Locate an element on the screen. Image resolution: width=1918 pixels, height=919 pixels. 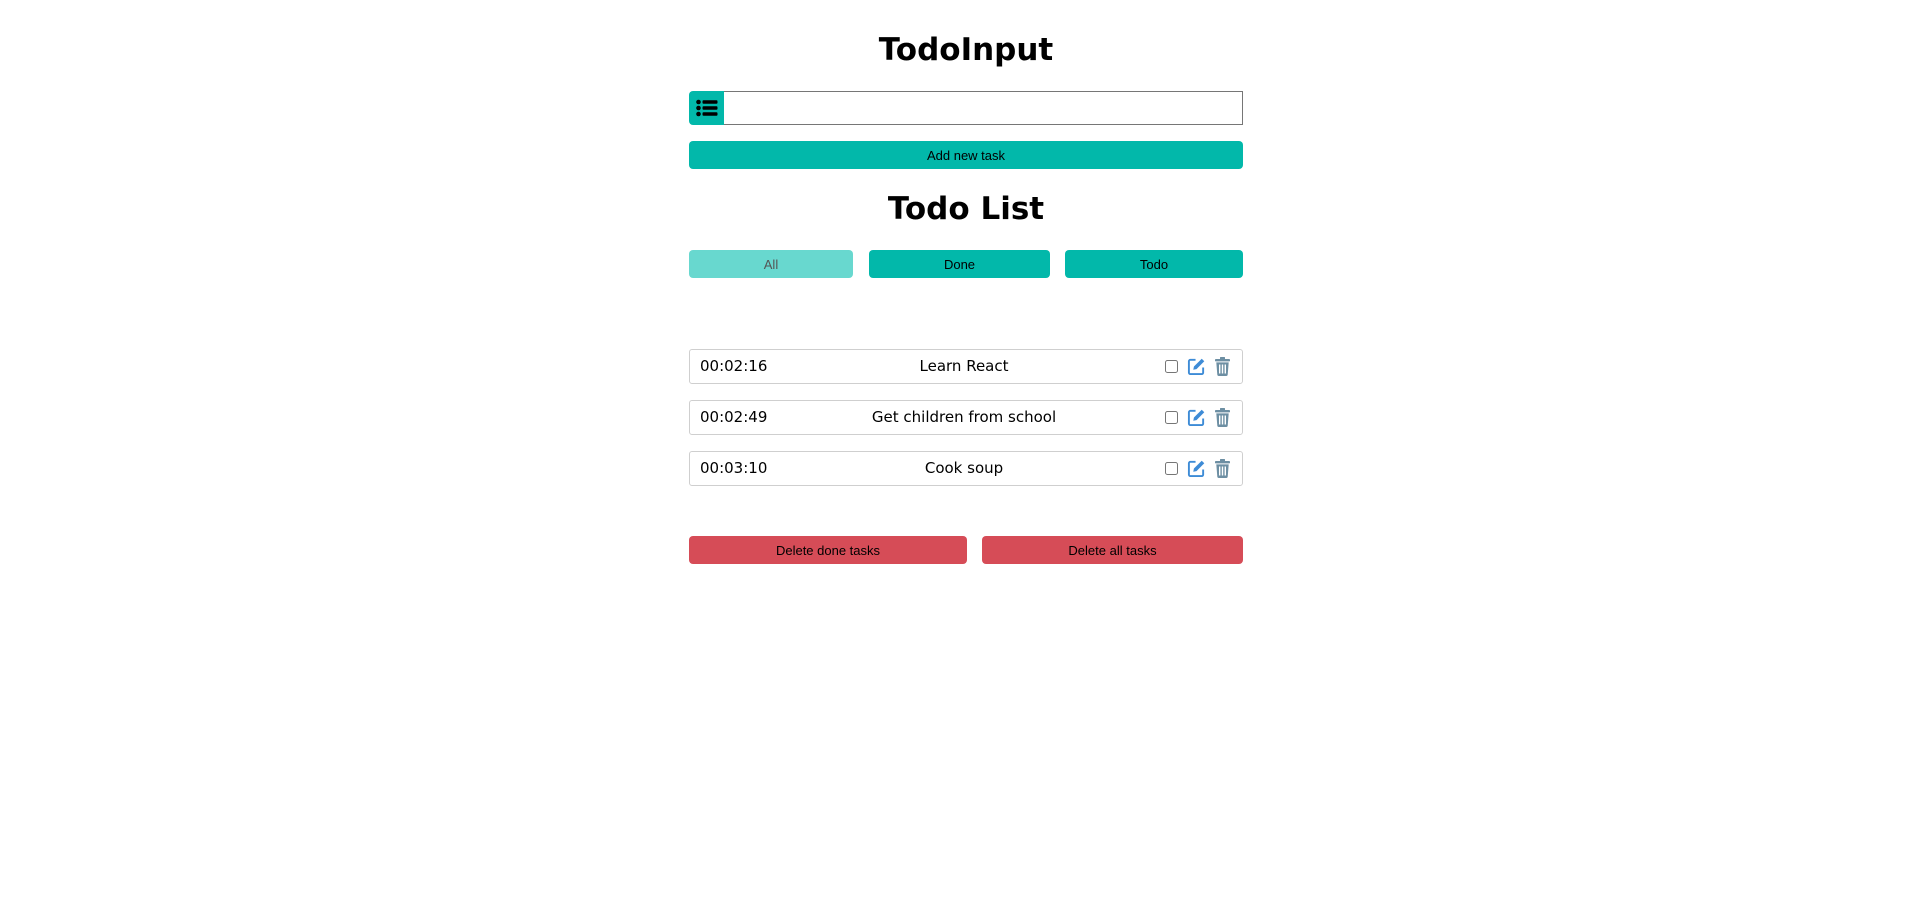
task-item: 00:03:10 Cook soup is located at coordinates (966, 468).